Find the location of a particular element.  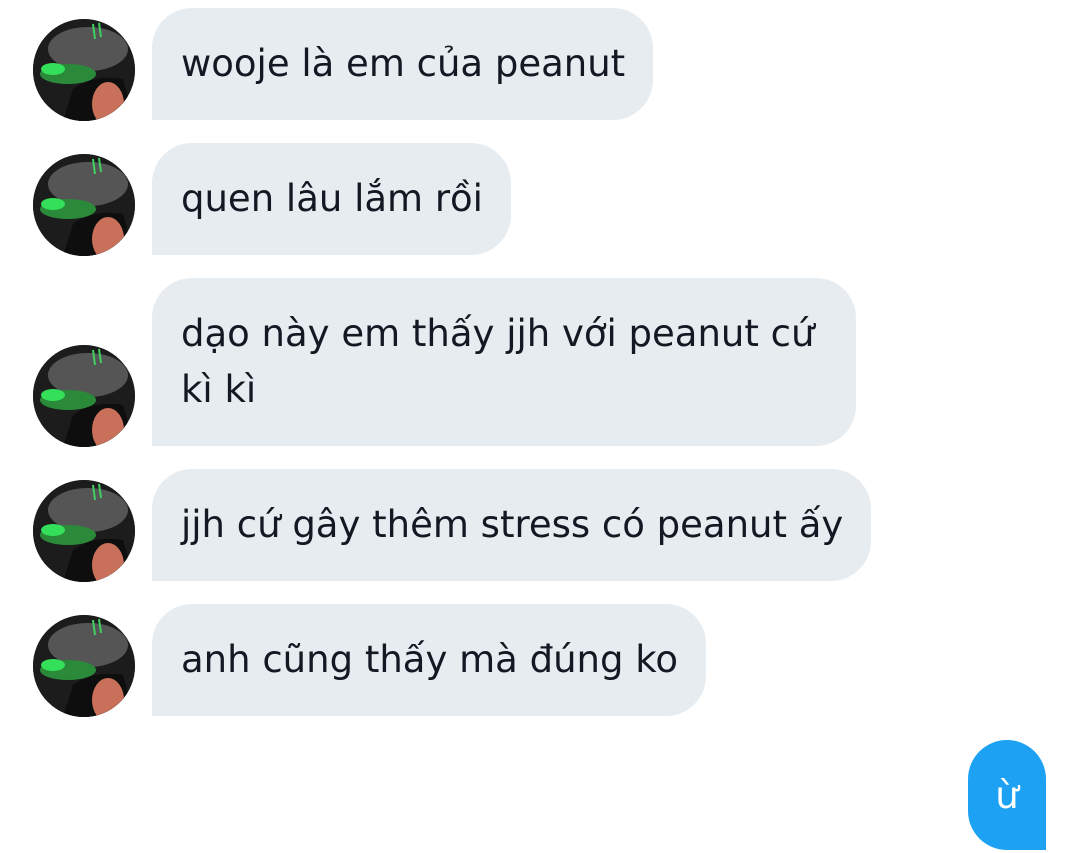

message-text: quen lâu lắm rồi is located at coordinates (332, 198).